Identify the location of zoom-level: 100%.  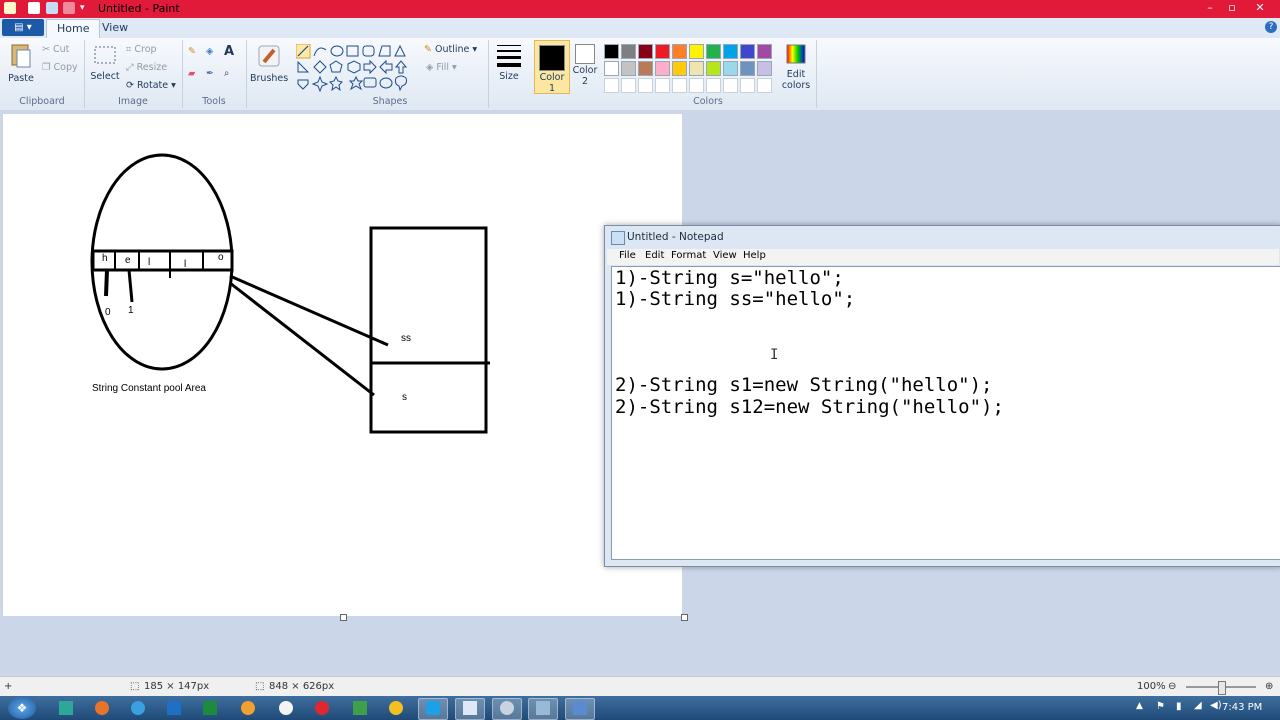
(1151, 686).